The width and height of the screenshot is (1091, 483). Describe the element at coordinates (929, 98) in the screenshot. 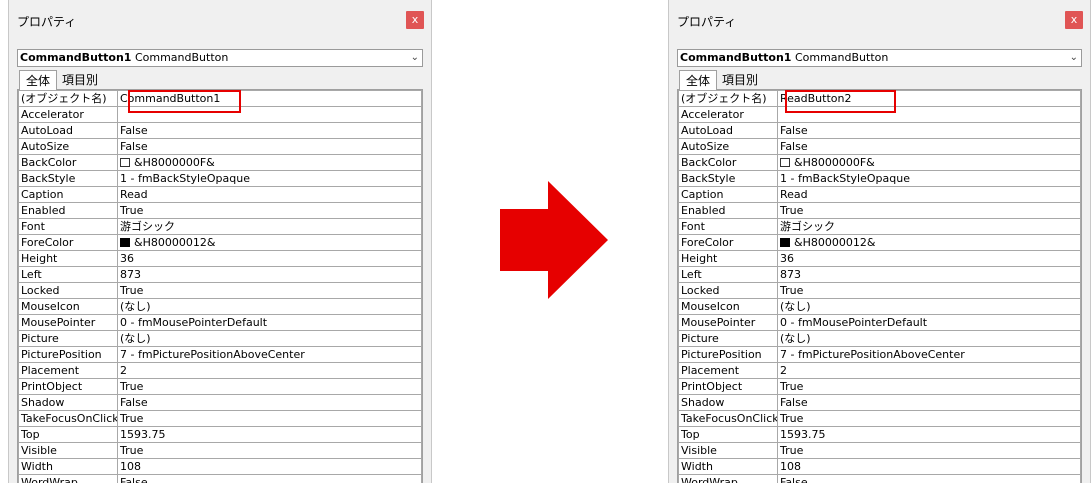

I see `property-value: ReadButton2` at that location.